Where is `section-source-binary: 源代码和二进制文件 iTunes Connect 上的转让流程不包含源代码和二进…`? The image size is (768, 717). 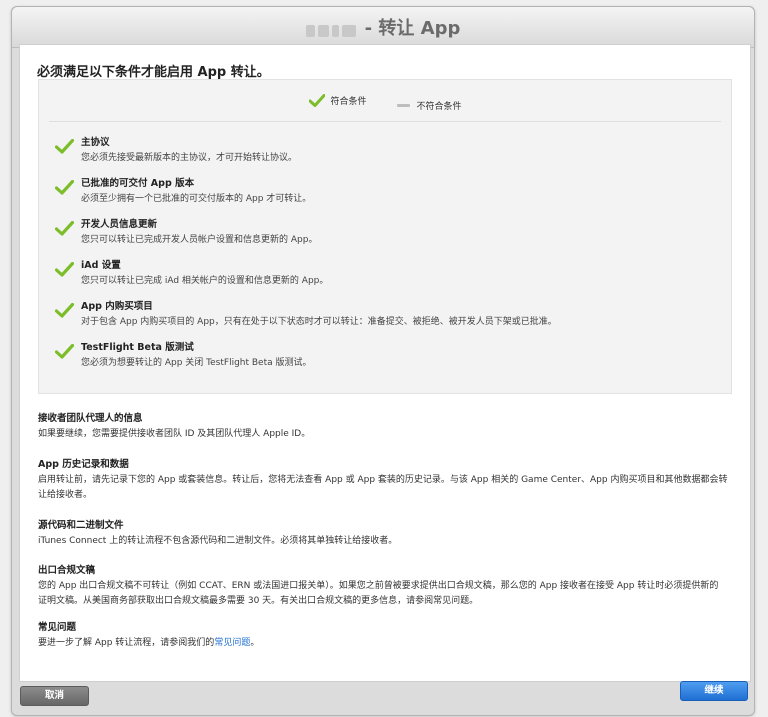
section-source-binary: 源代码和二进制文件 iTunes Connect 上的转让流程不包含源代码和二进… is located at coordinates (384, 533).